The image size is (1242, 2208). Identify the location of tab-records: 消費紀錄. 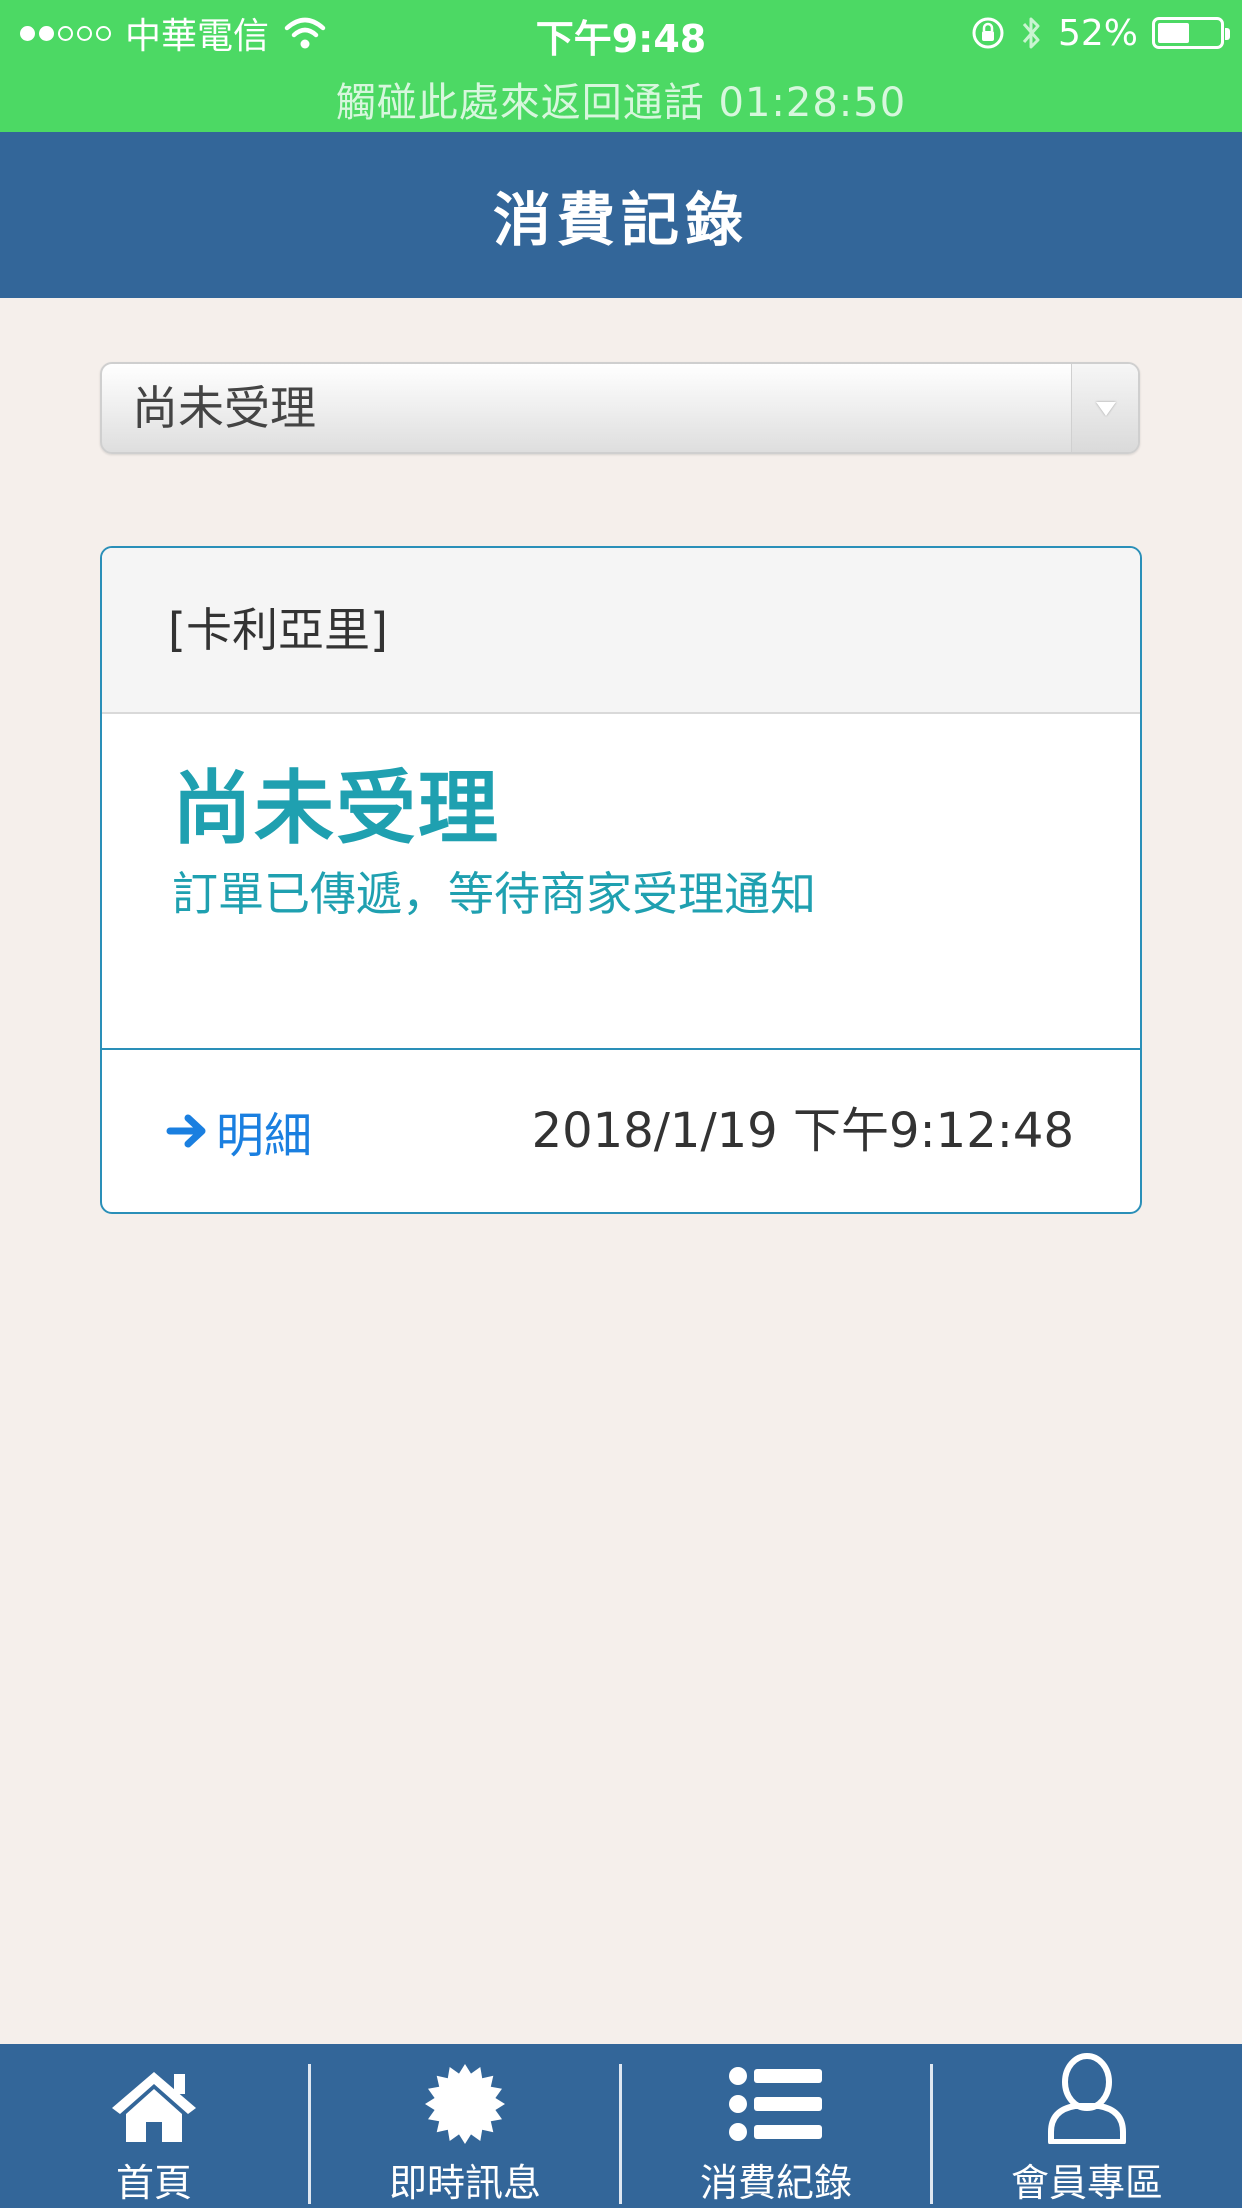
(776, 2126).